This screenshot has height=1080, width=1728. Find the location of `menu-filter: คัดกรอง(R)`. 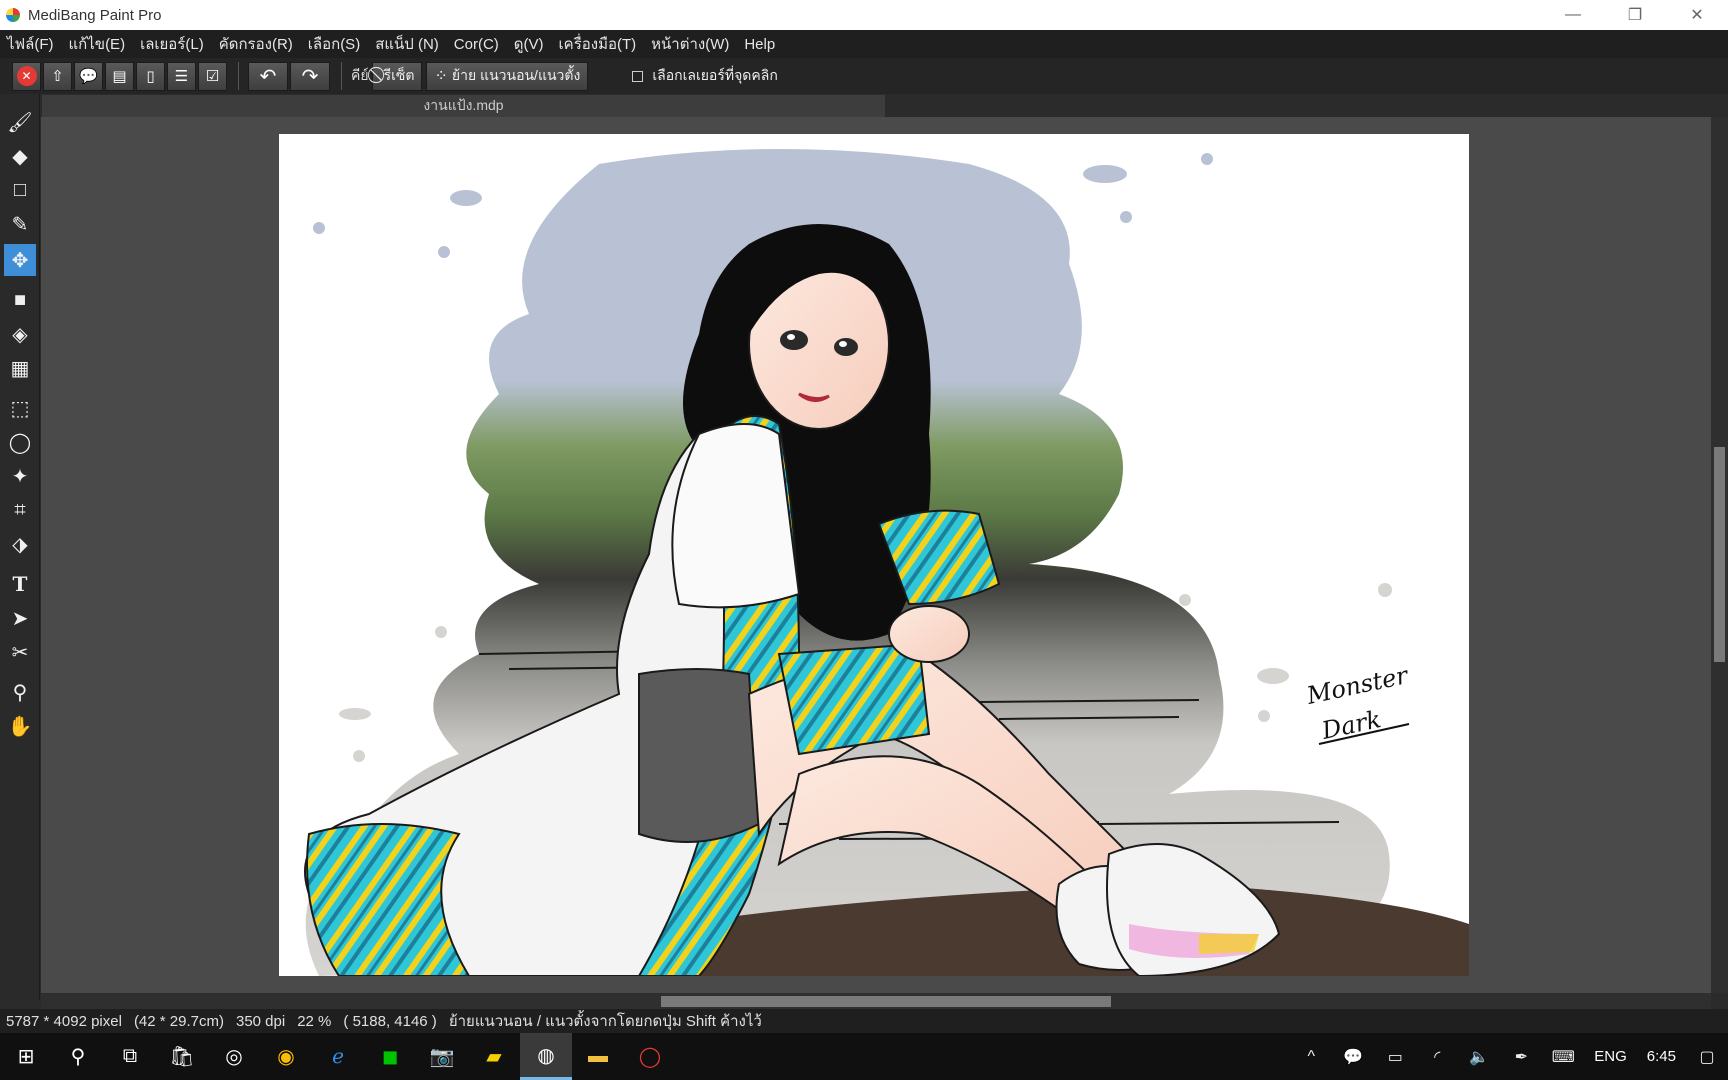

menu-filter: คัดกรอง(R) is located at coordinates (256, 44).